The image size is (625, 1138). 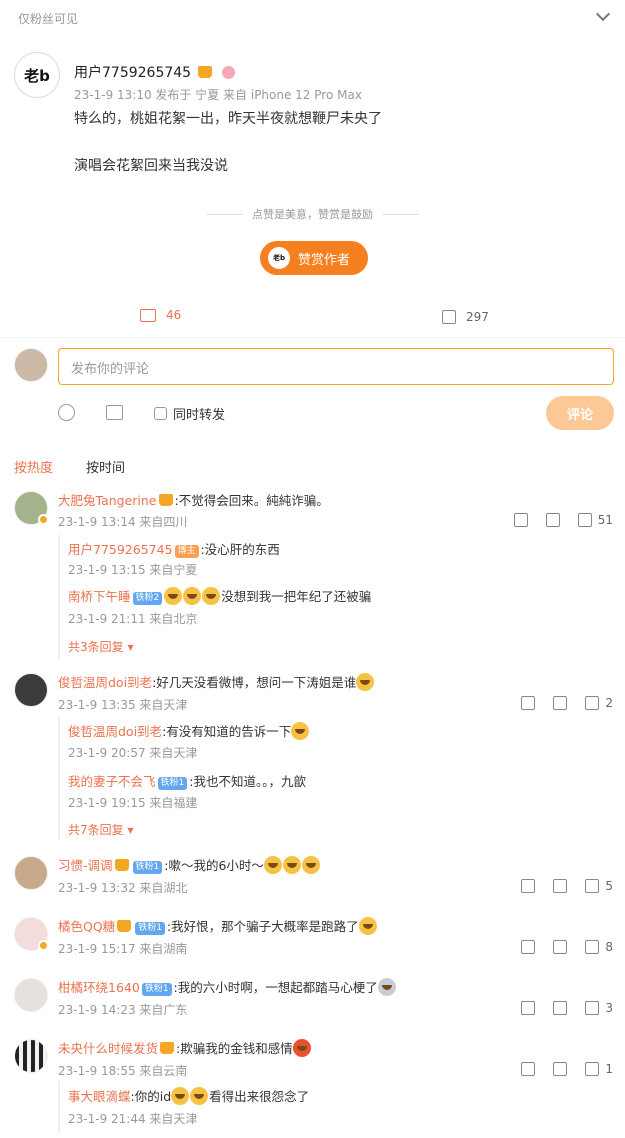 I want to click on comment-text: :好几天没看微博，想问一下涛姐是谁, so click(x=254, y=682).